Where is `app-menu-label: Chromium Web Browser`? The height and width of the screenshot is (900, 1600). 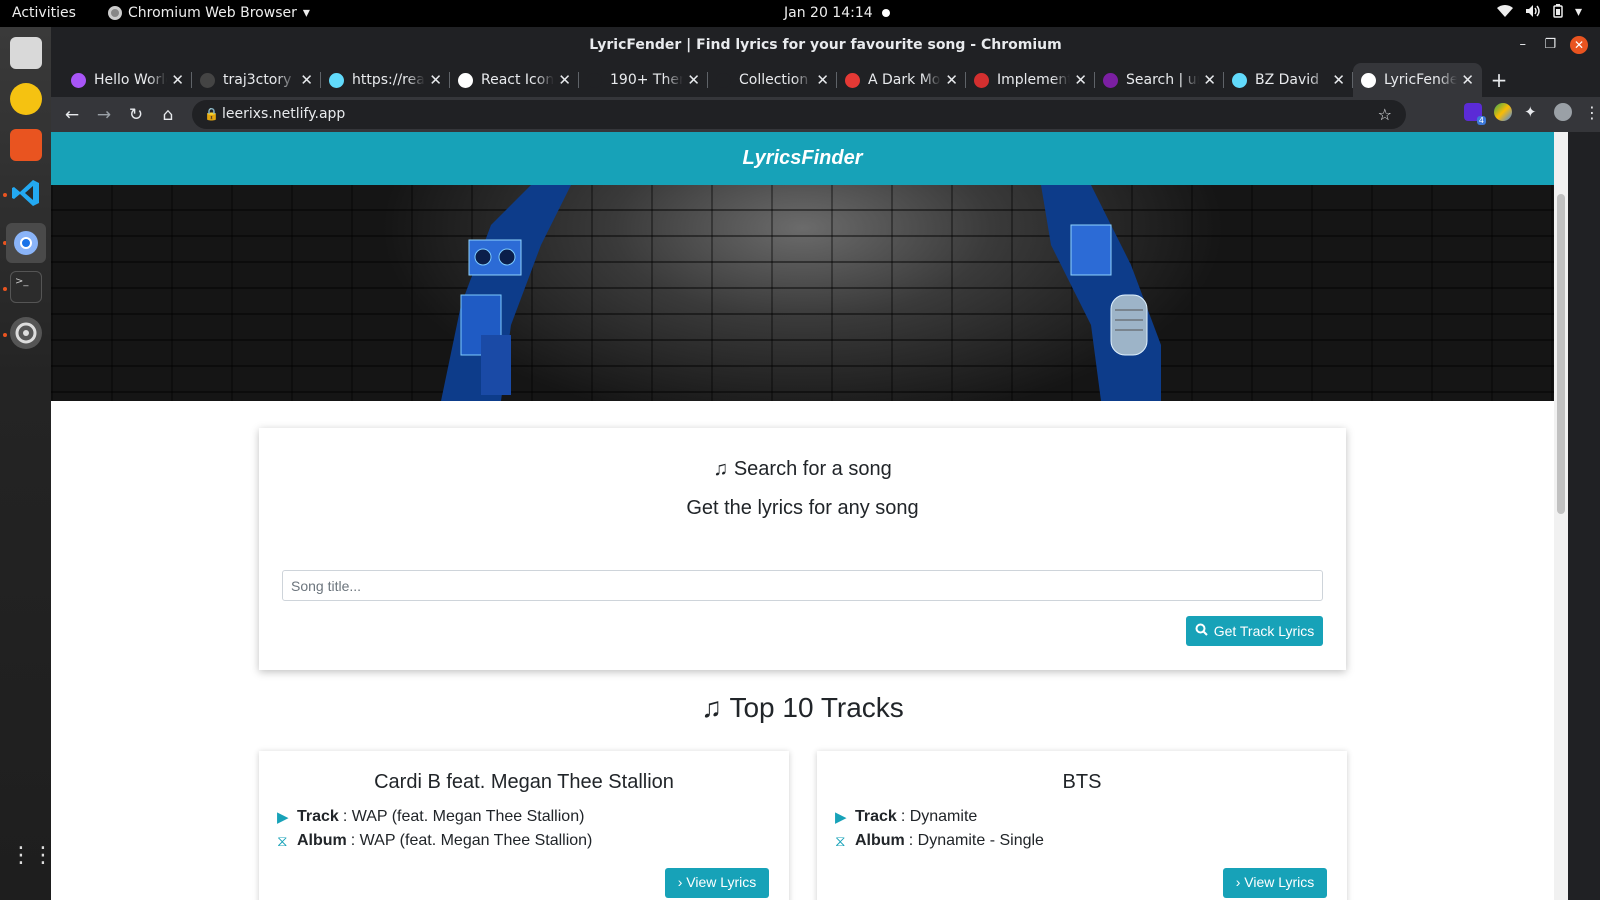
app-menu-label: Chromium Web Browser is located at coordinates (212, 13).